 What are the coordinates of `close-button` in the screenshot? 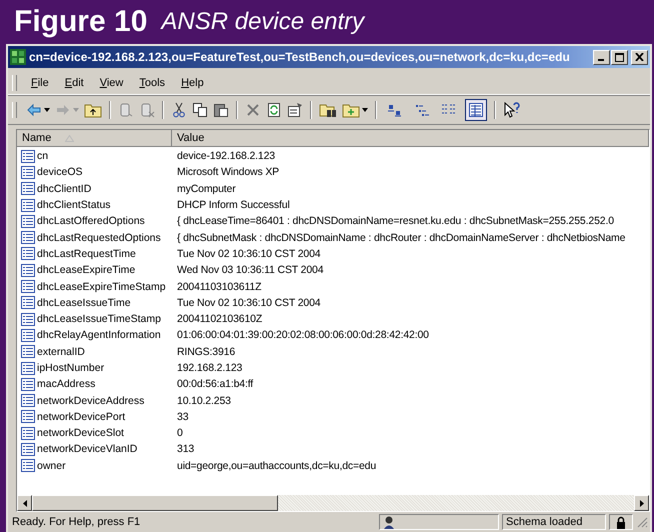 It's located at (639, 57).